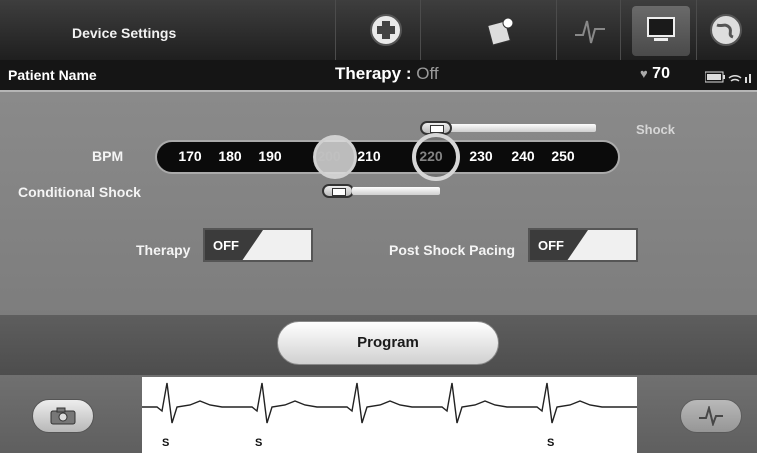 Image resolution: width=757 pixels, height=453 pixels. I want to click on manual-shock-button, so click(711, 416).